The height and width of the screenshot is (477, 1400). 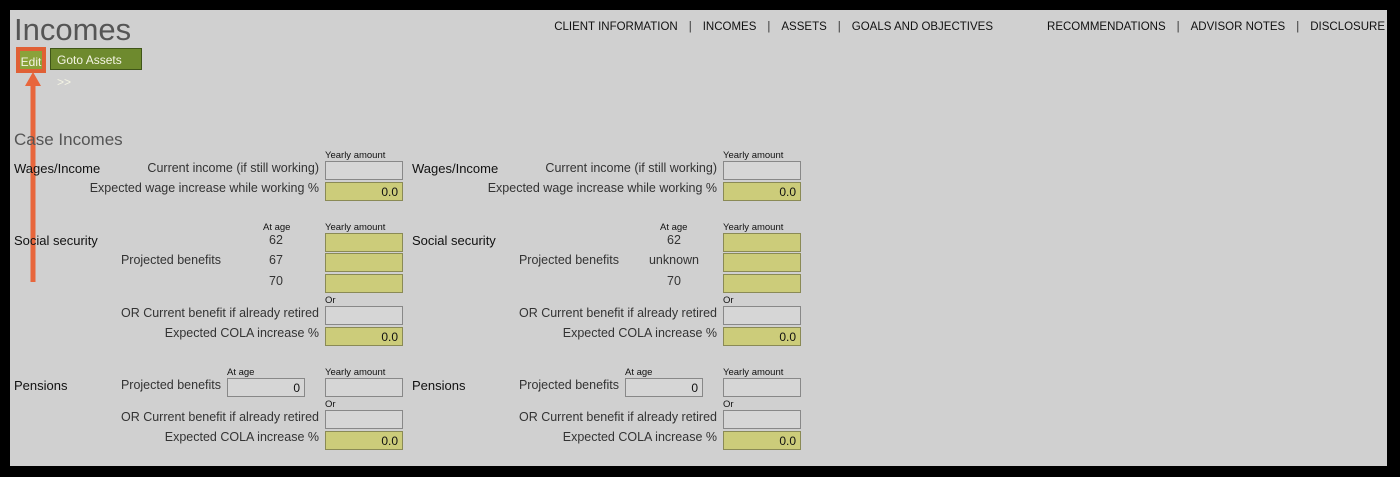 I want to click on nav-client-information: CLIENT INFORMATION, so click(x=616, y=27).